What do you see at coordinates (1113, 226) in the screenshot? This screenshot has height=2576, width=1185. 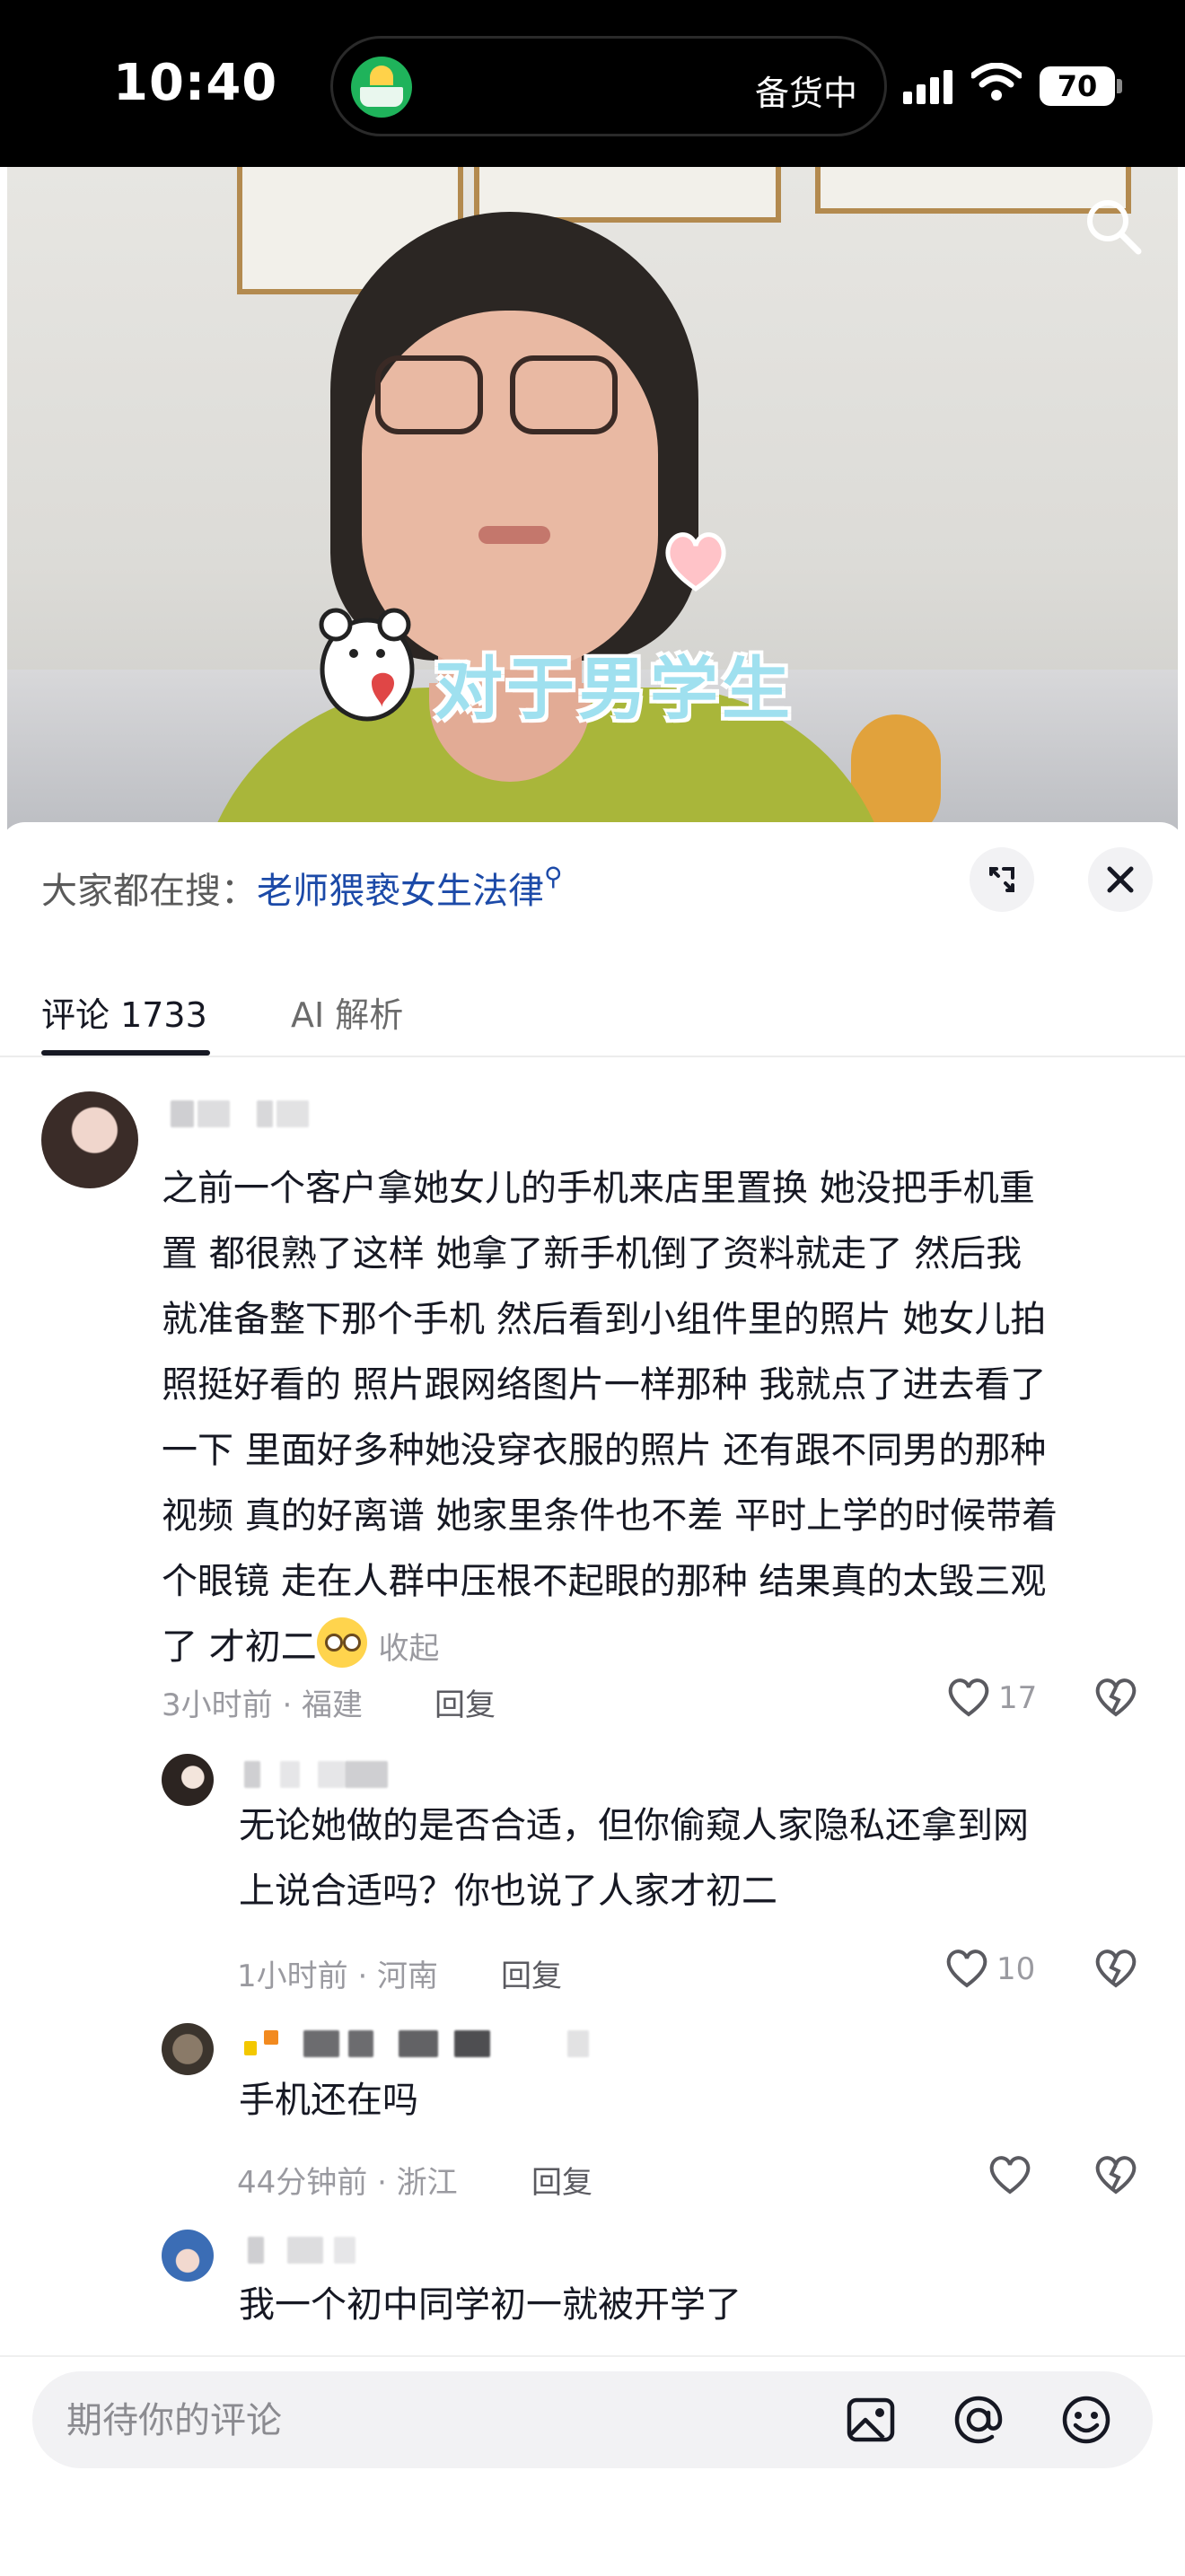 I see `search-icon` at bounding box center [1113, 226].